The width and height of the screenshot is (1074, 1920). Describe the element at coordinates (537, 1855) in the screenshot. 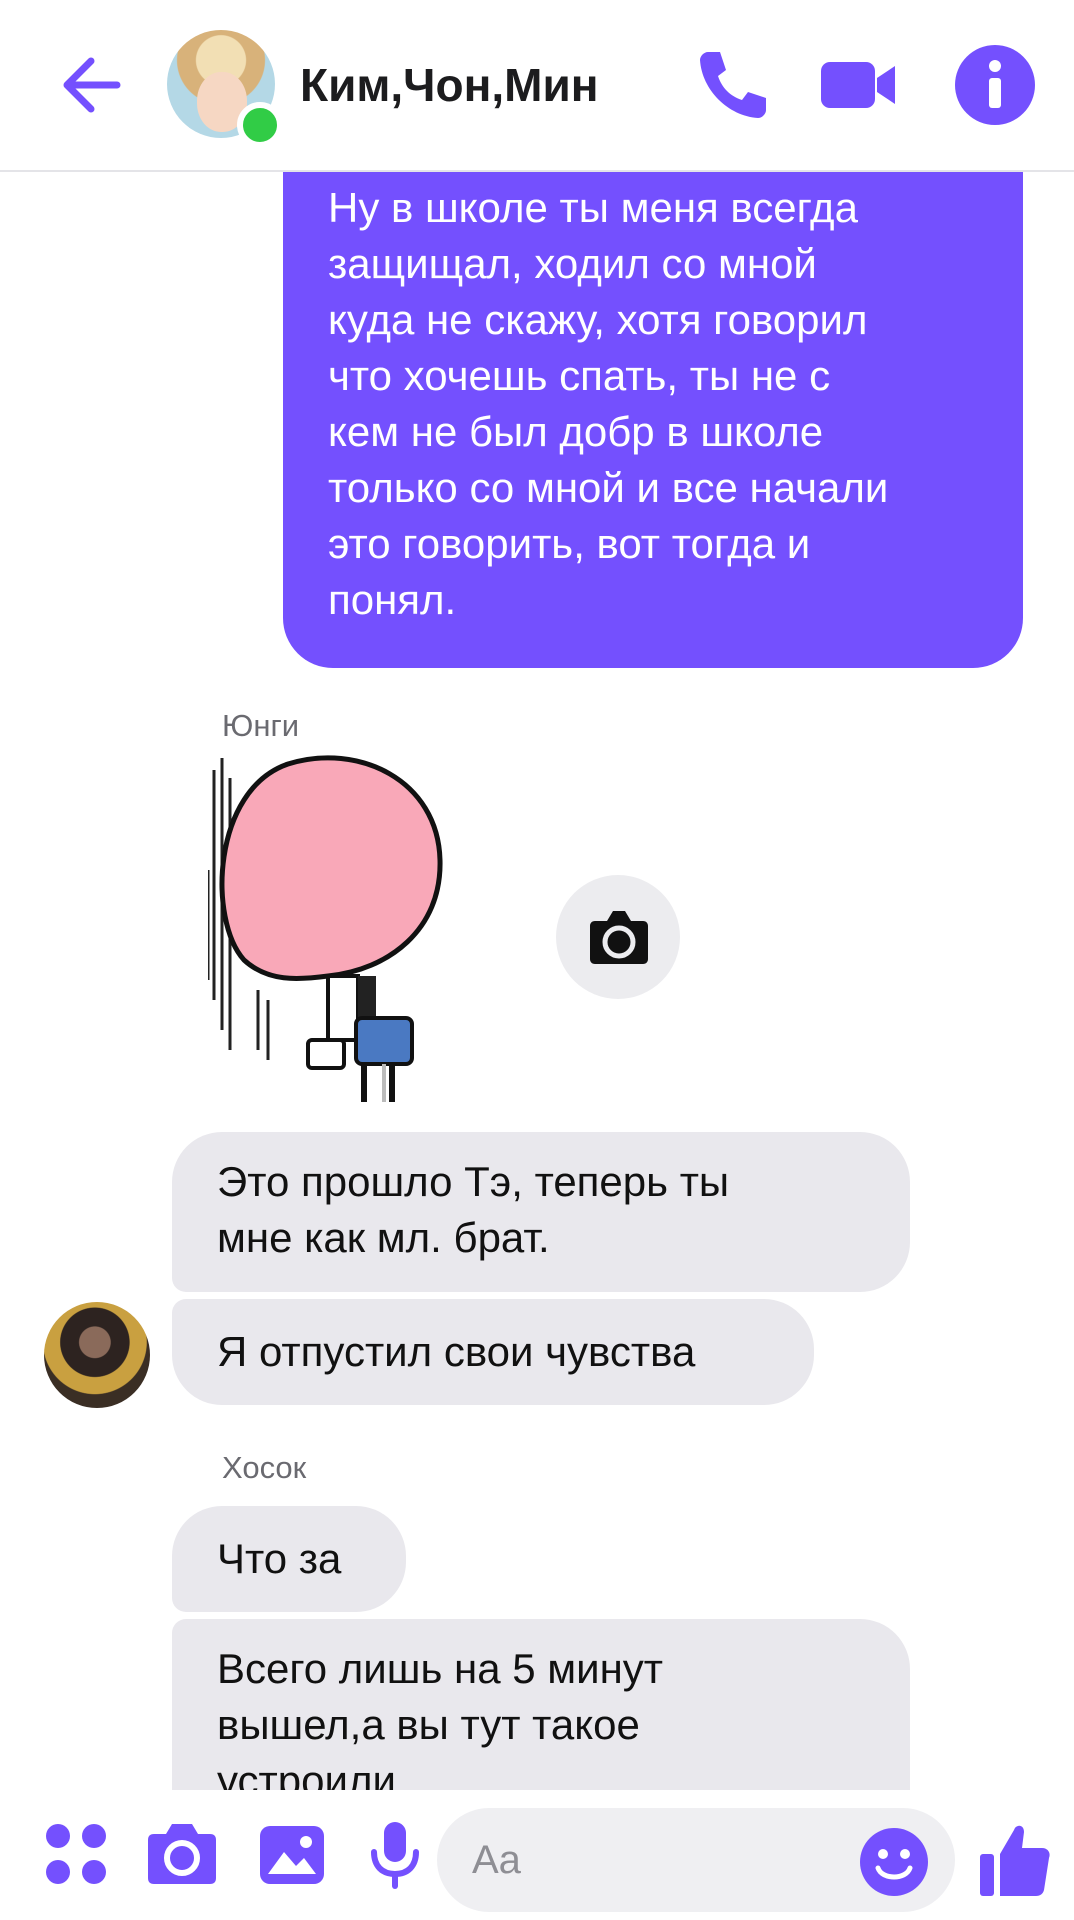

I see `message-composer` at that location.